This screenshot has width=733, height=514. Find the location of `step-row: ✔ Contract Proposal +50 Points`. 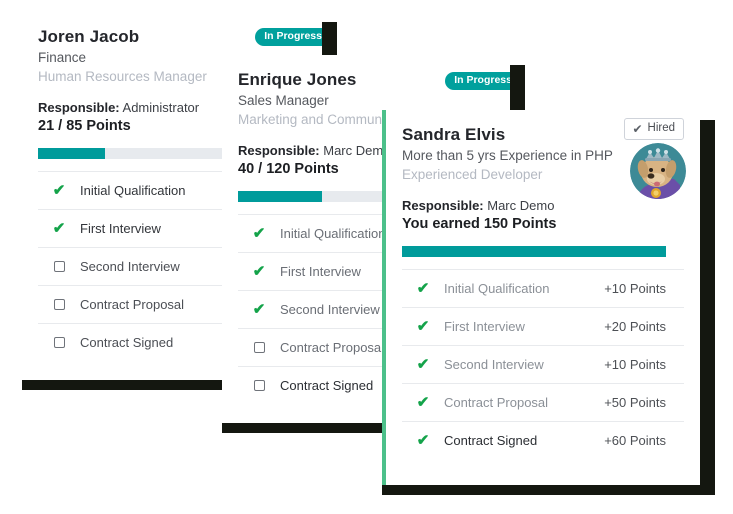

step-row: ✔ Contract Proposal +50 Points is located at coordinates (543, 402).